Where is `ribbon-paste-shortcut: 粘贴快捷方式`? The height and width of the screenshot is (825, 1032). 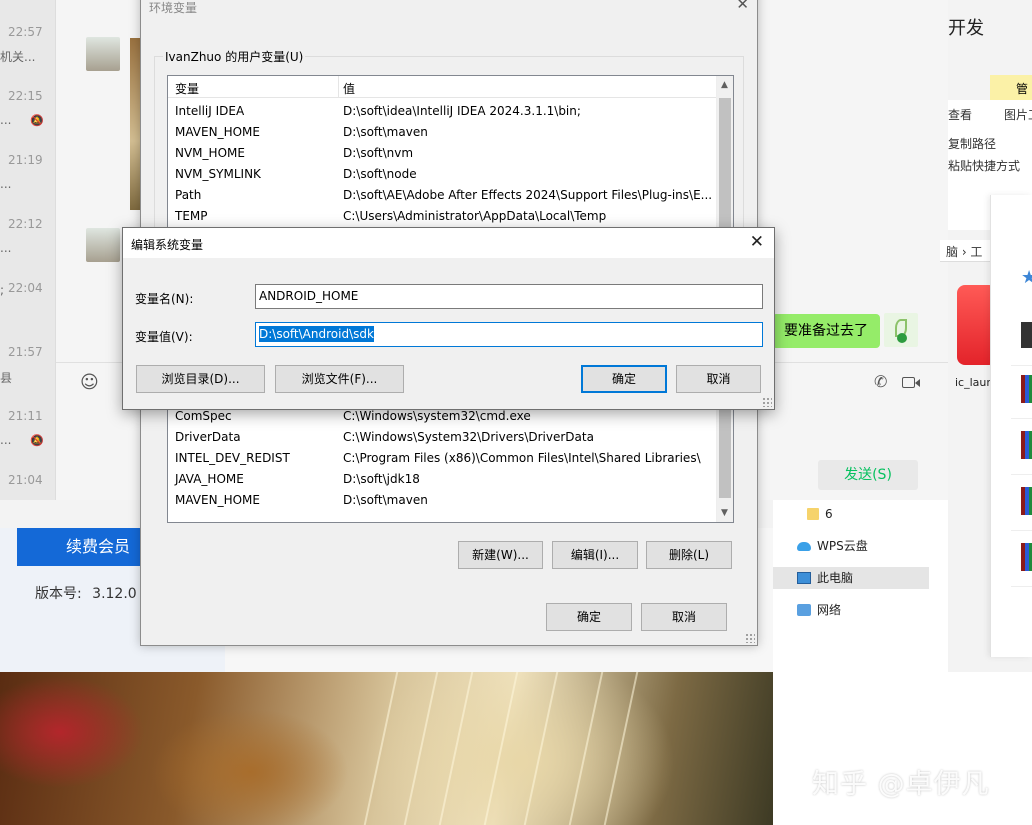 ribbon-paste-shortcut: 粘贴快捷方式 is located at coordinates (984, 165).